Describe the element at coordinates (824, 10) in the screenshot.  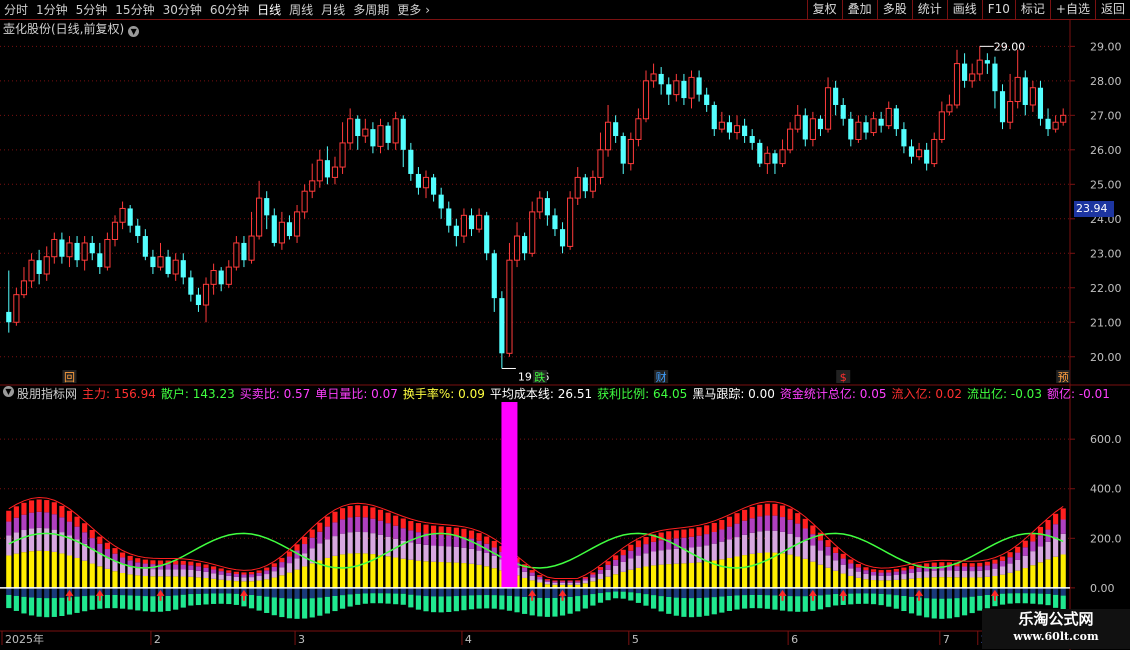
I see `action-button: 复权` at that location.